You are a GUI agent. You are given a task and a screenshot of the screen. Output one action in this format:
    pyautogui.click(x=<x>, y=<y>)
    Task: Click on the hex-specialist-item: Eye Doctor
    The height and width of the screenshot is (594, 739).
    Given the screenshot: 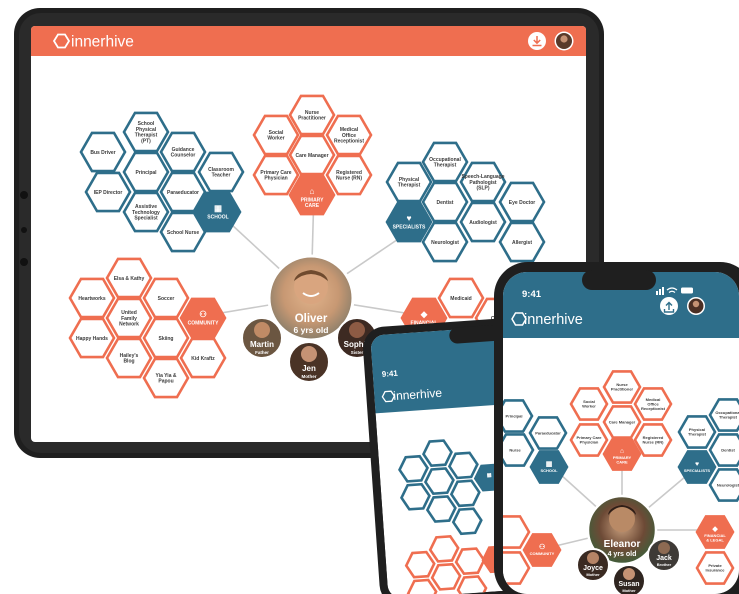 What is the action you would take?
    pyautogui.click(x=522, y=202)
    